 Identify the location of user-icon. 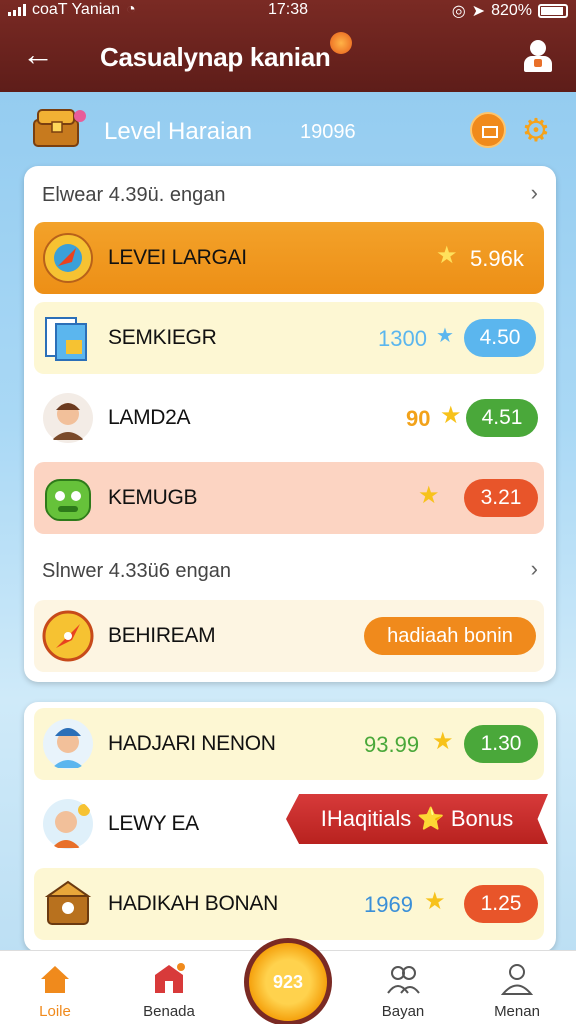
(517, 979).